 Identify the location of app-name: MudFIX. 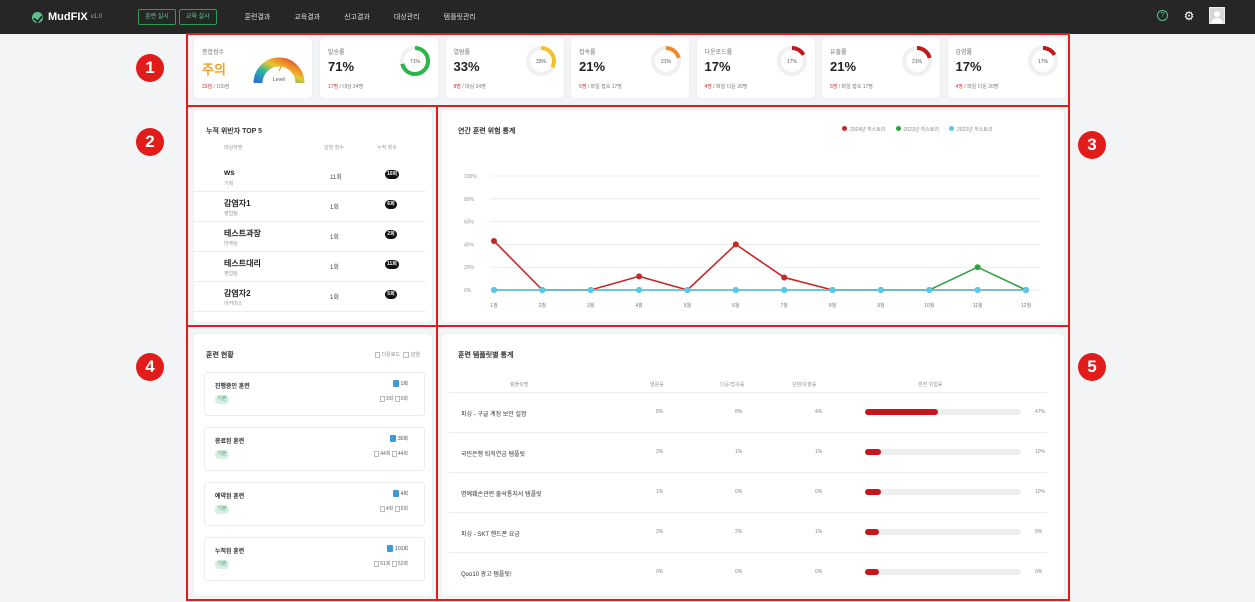
(68, 17).